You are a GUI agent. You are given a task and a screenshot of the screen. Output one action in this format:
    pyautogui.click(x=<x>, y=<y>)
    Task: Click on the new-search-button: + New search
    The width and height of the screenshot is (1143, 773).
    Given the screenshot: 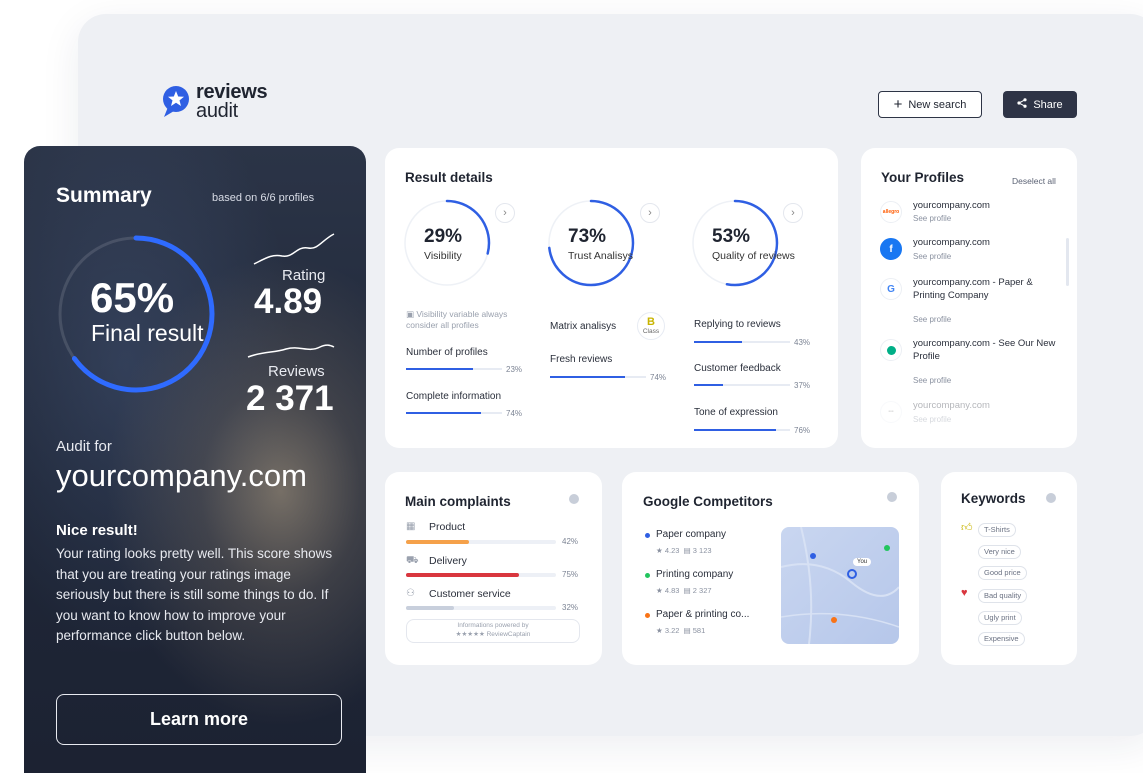 What is the action you would take?
    pyautogui.click(x=930, y=104)
    